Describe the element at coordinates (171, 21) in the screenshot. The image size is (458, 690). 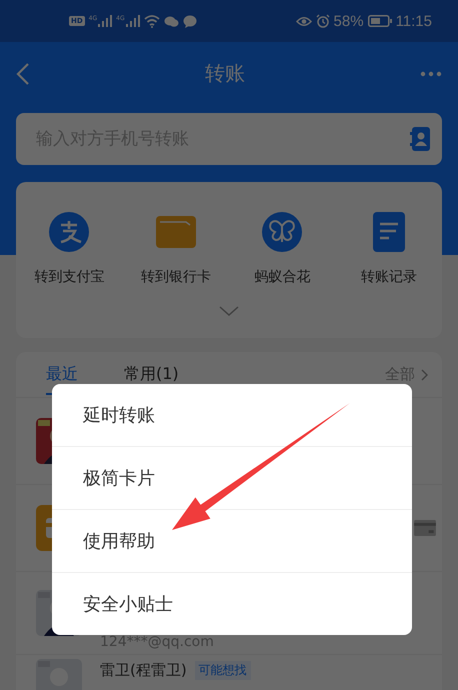
I see `chat-icon` at that location.